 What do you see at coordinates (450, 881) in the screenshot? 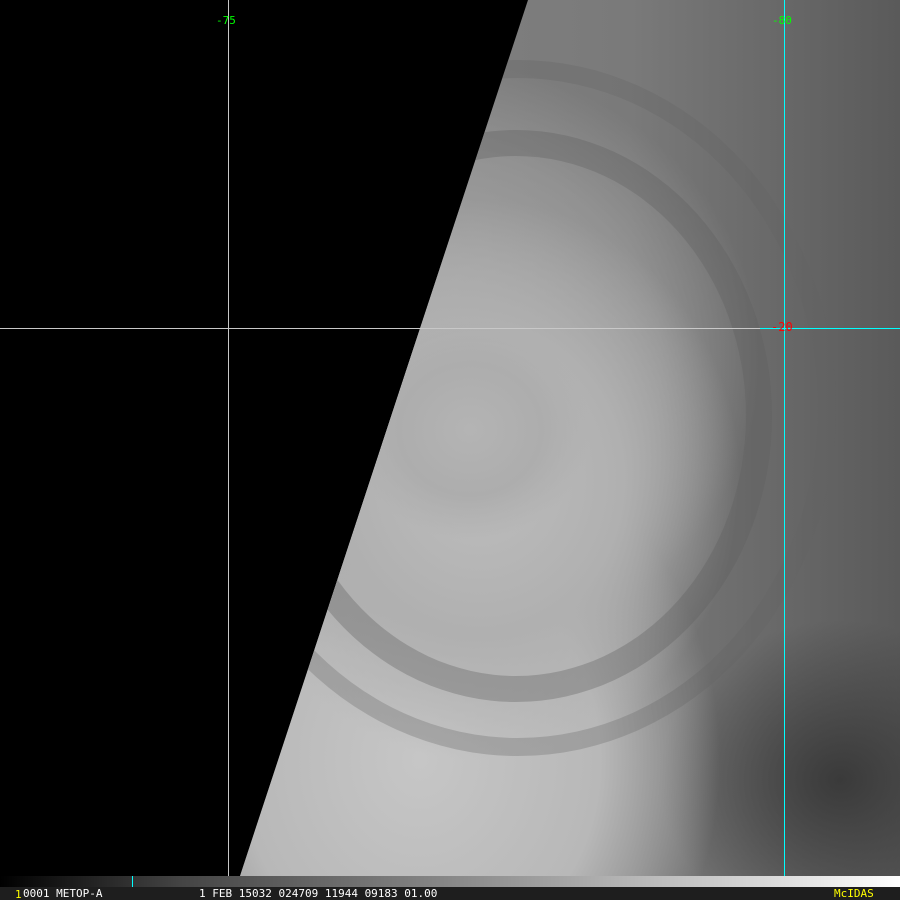
I see `grayscale-colorbar` at bounding box center [450, 881].